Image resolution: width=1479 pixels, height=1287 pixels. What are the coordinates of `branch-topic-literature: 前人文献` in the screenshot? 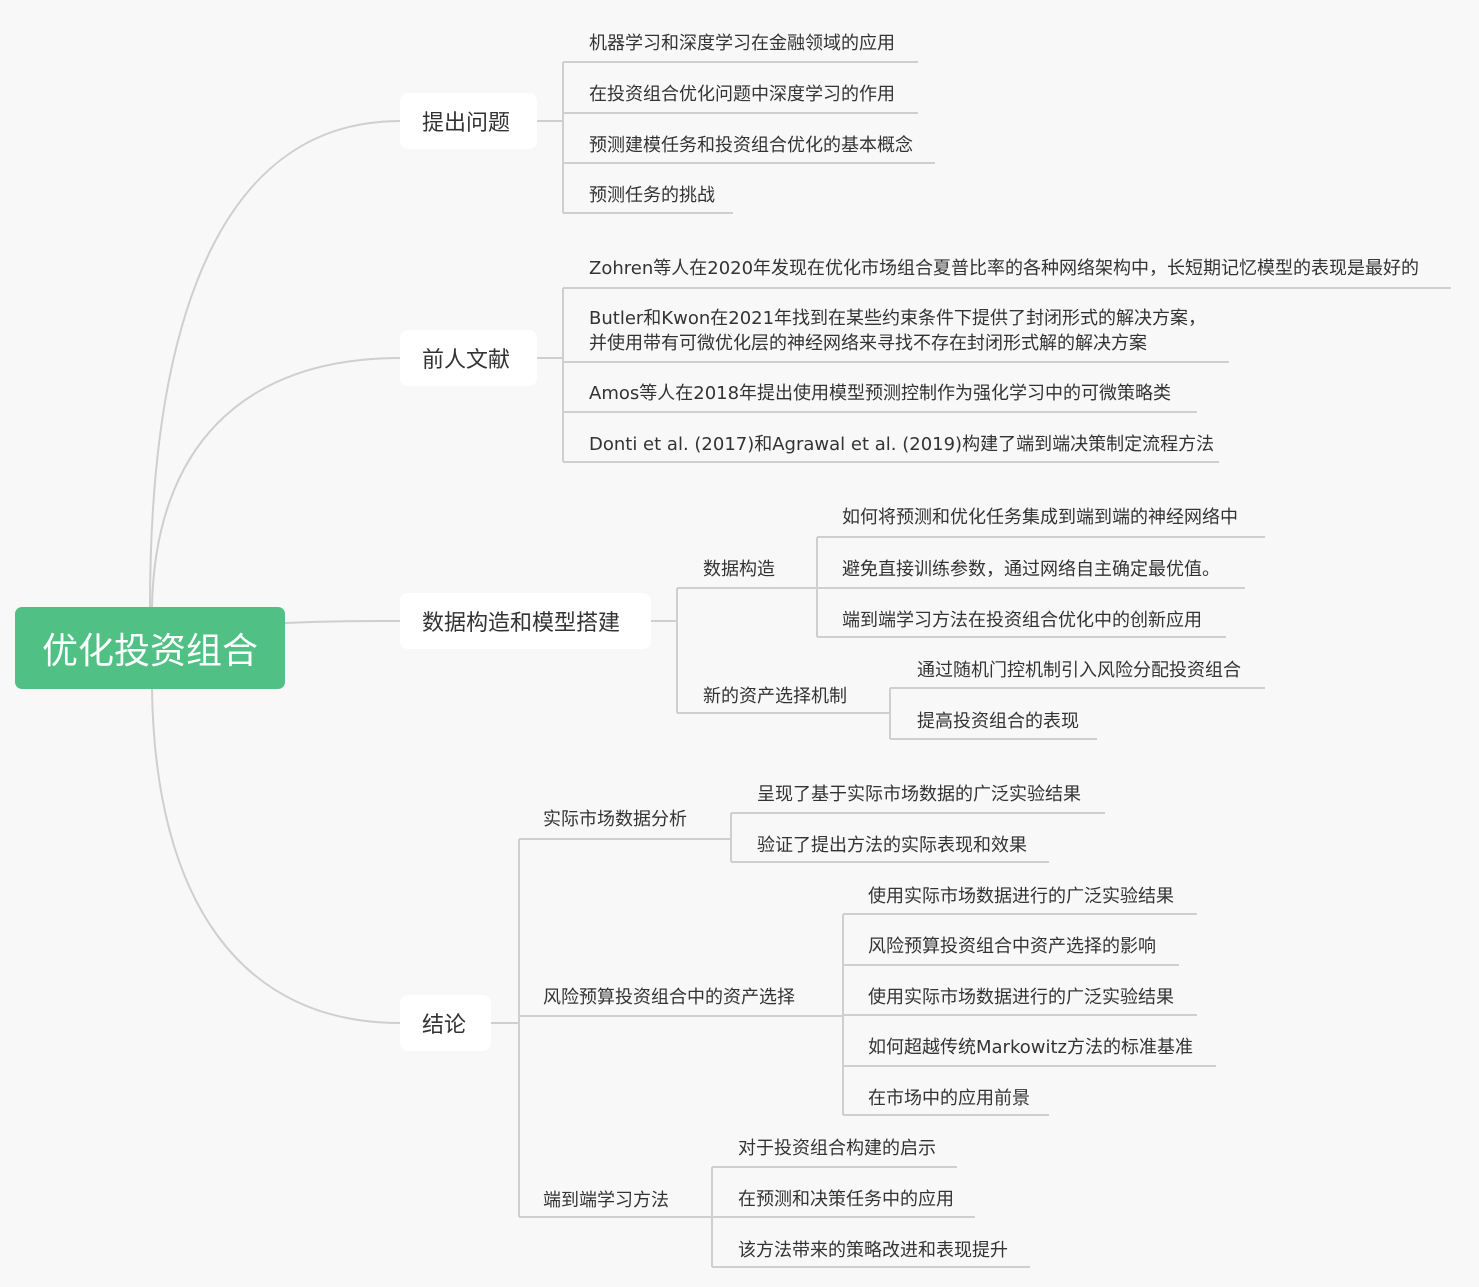 It's located at (468, 358).